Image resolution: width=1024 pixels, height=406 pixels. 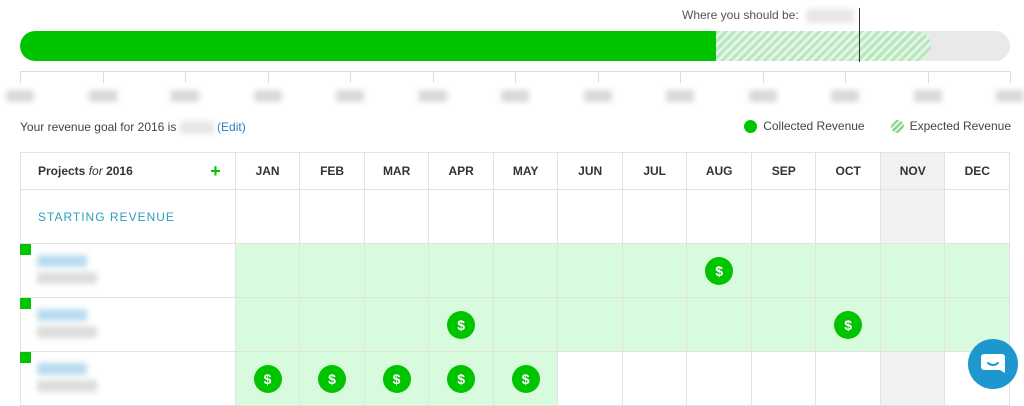 I want to click on month-header-apr: APR, so click(x=461, y=171).